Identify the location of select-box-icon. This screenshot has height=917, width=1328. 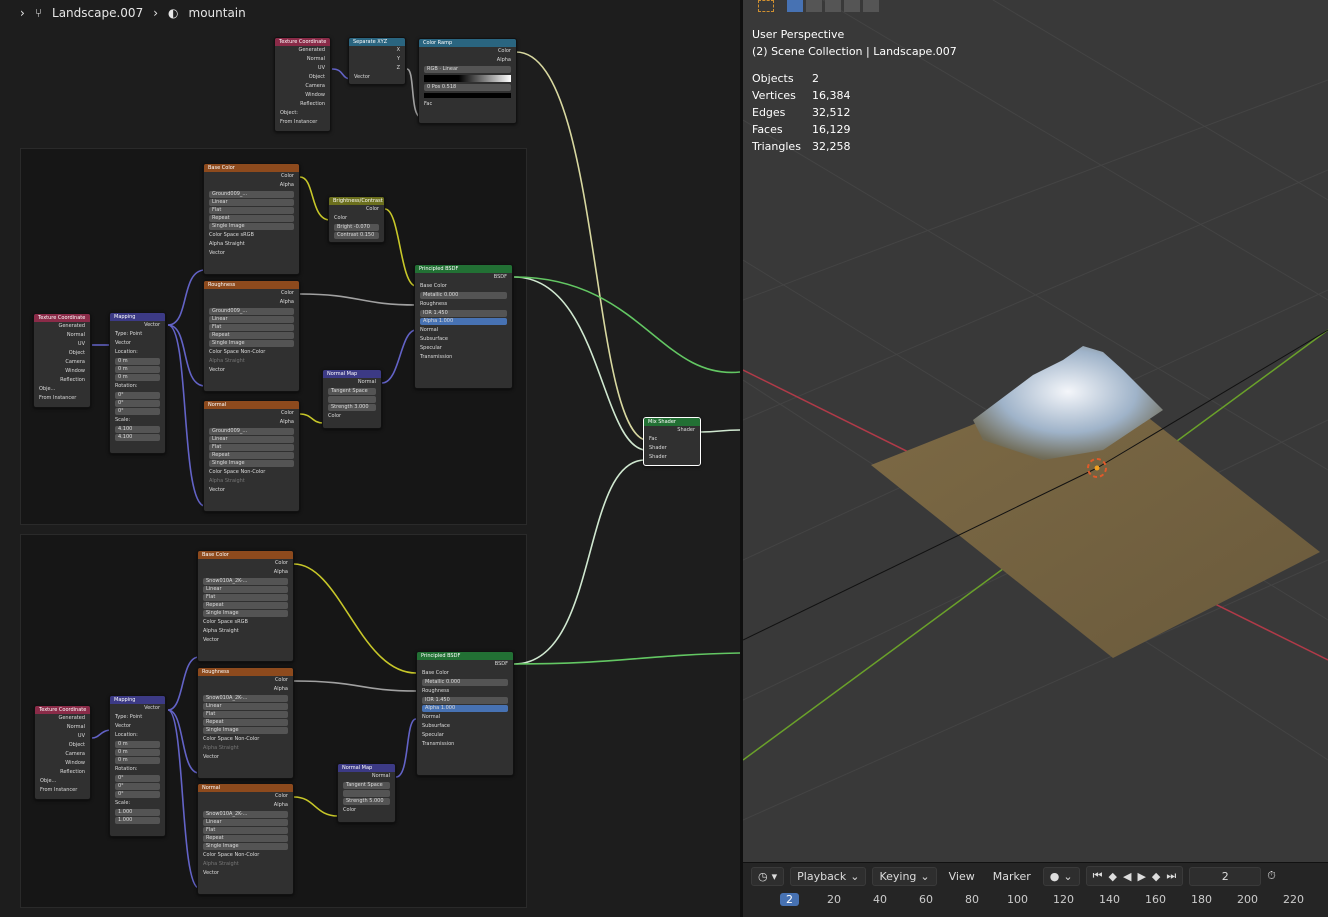
(795, 6).